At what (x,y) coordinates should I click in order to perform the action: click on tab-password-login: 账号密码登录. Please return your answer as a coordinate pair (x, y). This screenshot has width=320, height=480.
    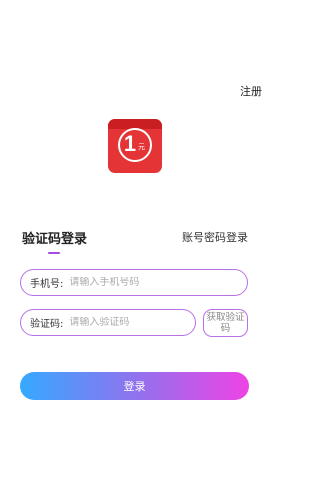
    Looking at the image, I should click on (215, 237).